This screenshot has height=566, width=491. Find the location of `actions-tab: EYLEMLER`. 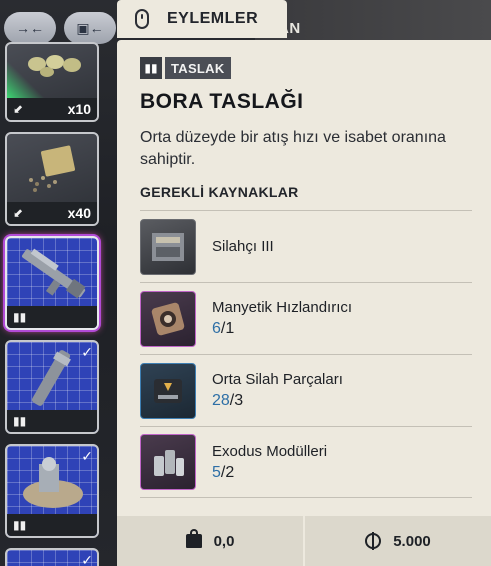

actions-tab: EYLEMLER is located at coordinates (202, 19).